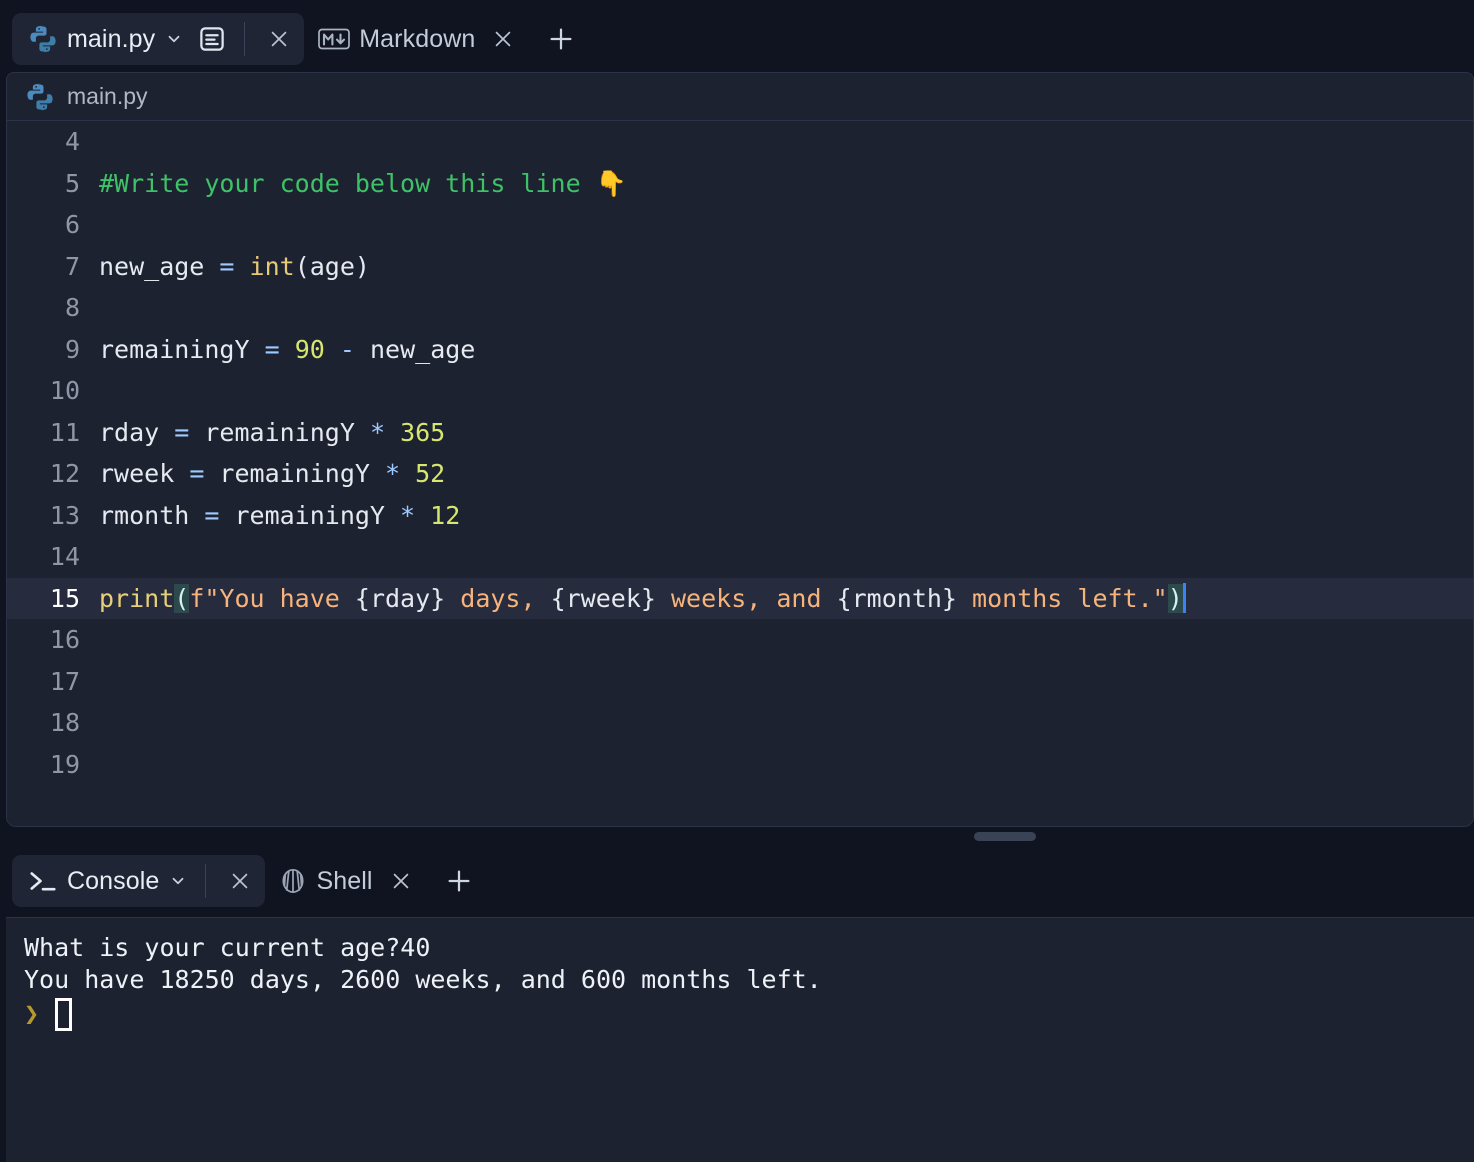 The image size is (1474, 1162). What do you see at coordinates (740, 350) in the screenshot?
I see `code-line: 9 remainingY = 90 - new_age` at bounding box center [740, 350].